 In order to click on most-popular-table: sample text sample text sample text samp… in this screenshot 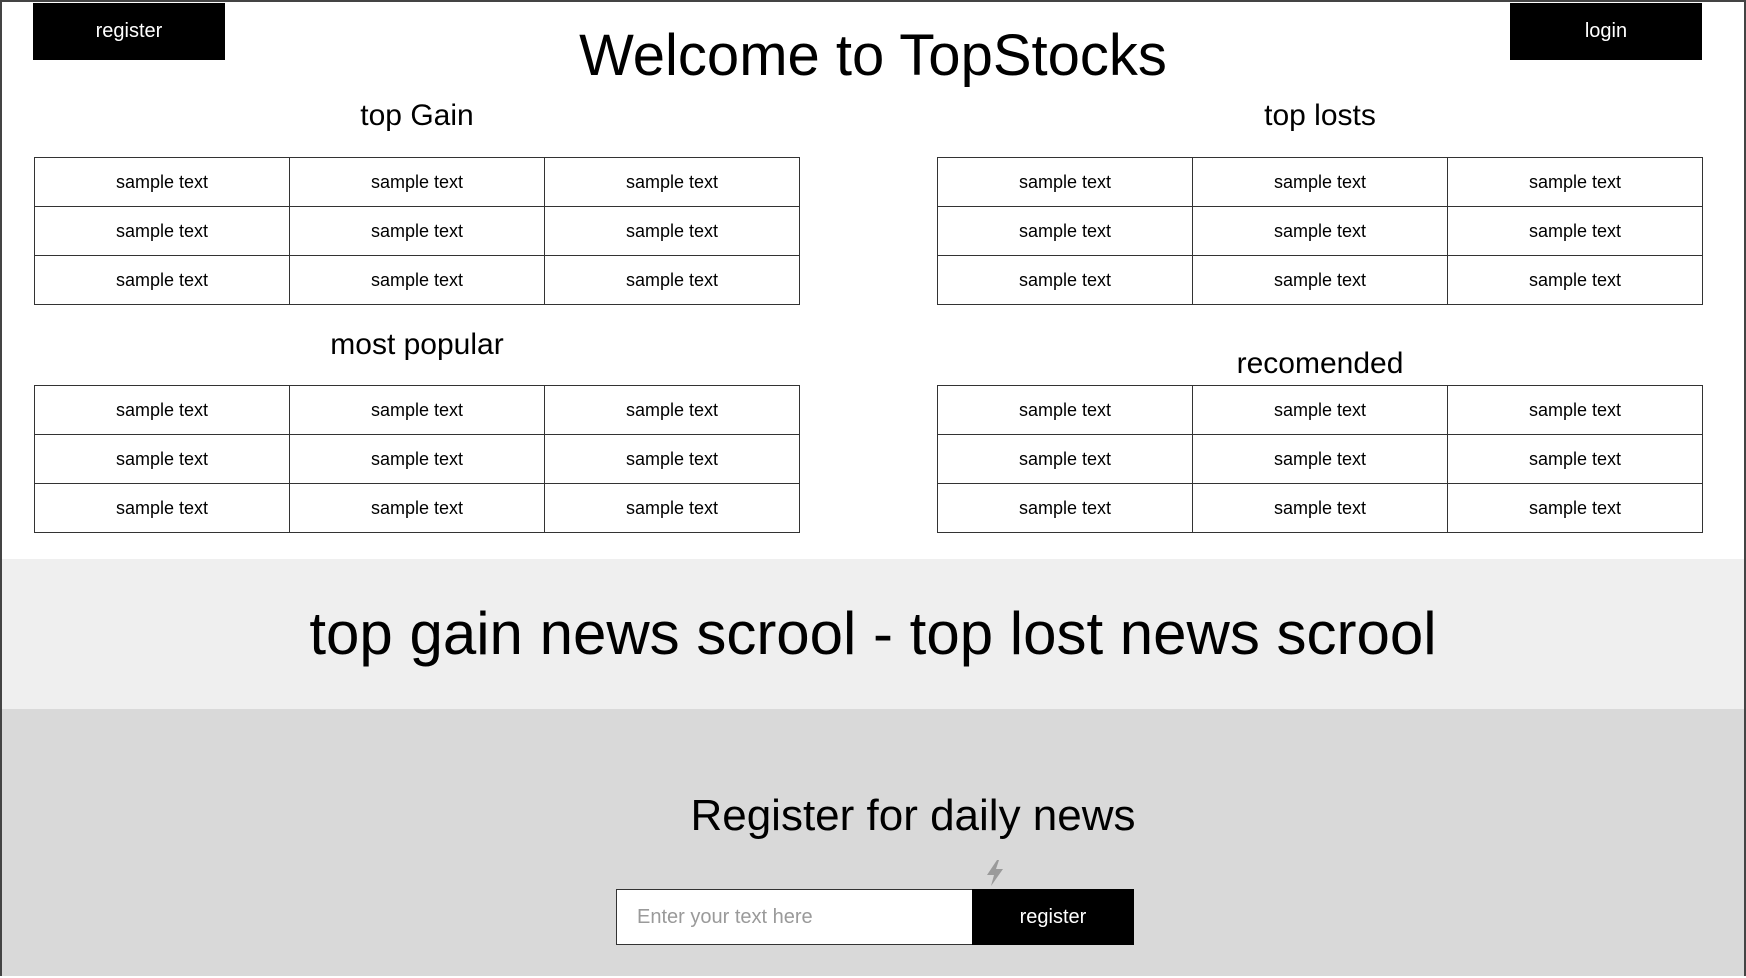, I will do `click(417, 459)`.